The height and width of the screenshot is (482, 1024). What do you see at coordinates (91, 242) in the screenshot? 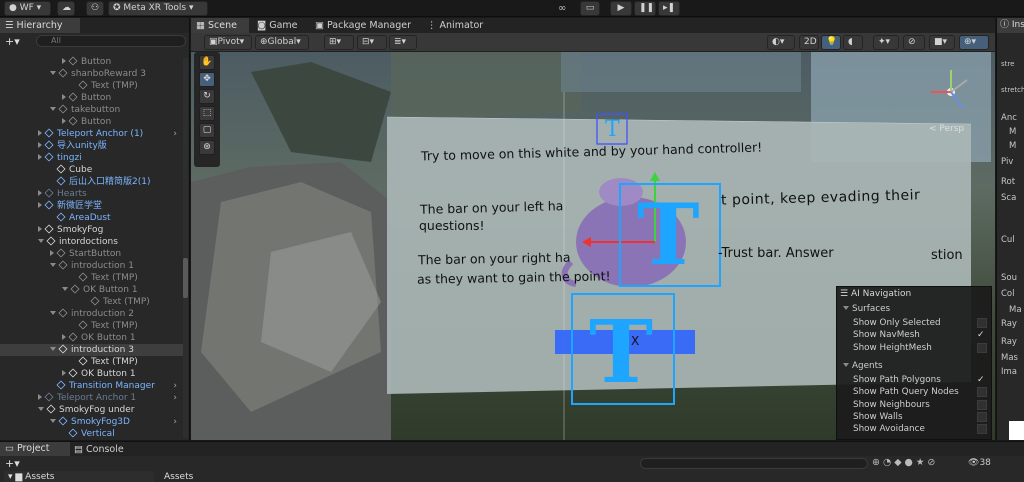
I see `hierarchy-row: intordoctions` at bounding box center [91, 242].